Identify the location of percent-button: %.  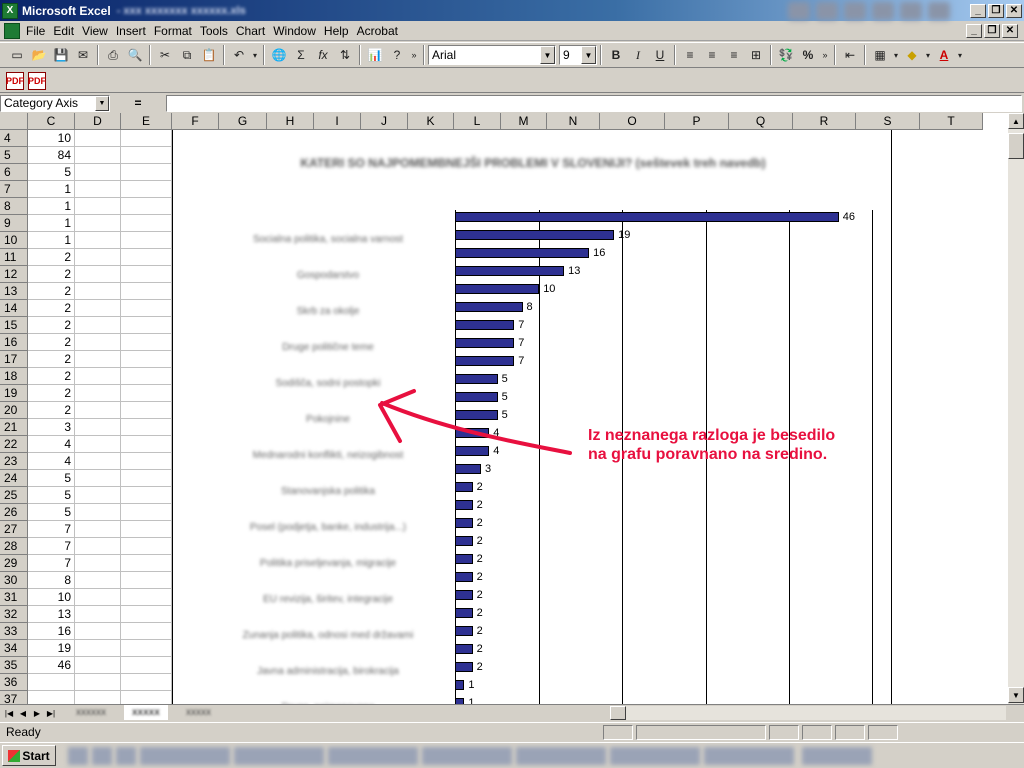
(808, 55).